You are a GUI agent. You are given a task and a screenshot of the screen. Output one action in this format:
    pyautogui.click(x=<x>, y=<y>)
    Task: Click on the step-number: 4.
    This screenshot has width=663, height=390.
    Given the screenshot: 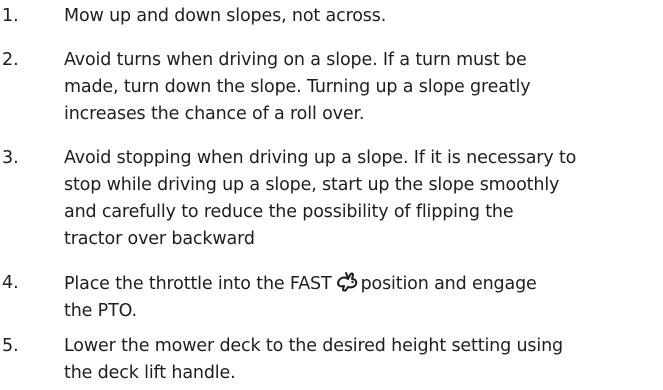 What is the action you would take?
    pyautogui.click(x=10, y=283)
    